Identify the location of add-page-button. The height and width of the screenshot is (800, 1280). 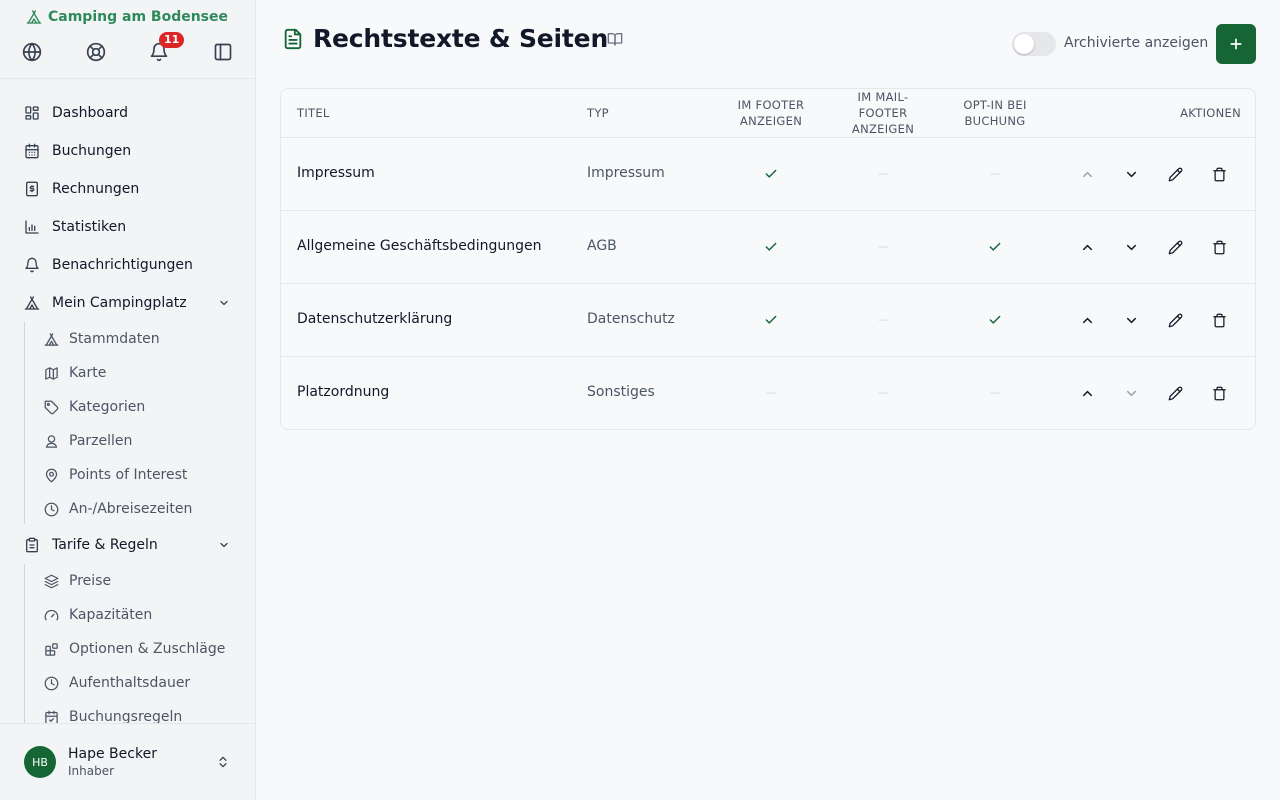
(1236, 44).